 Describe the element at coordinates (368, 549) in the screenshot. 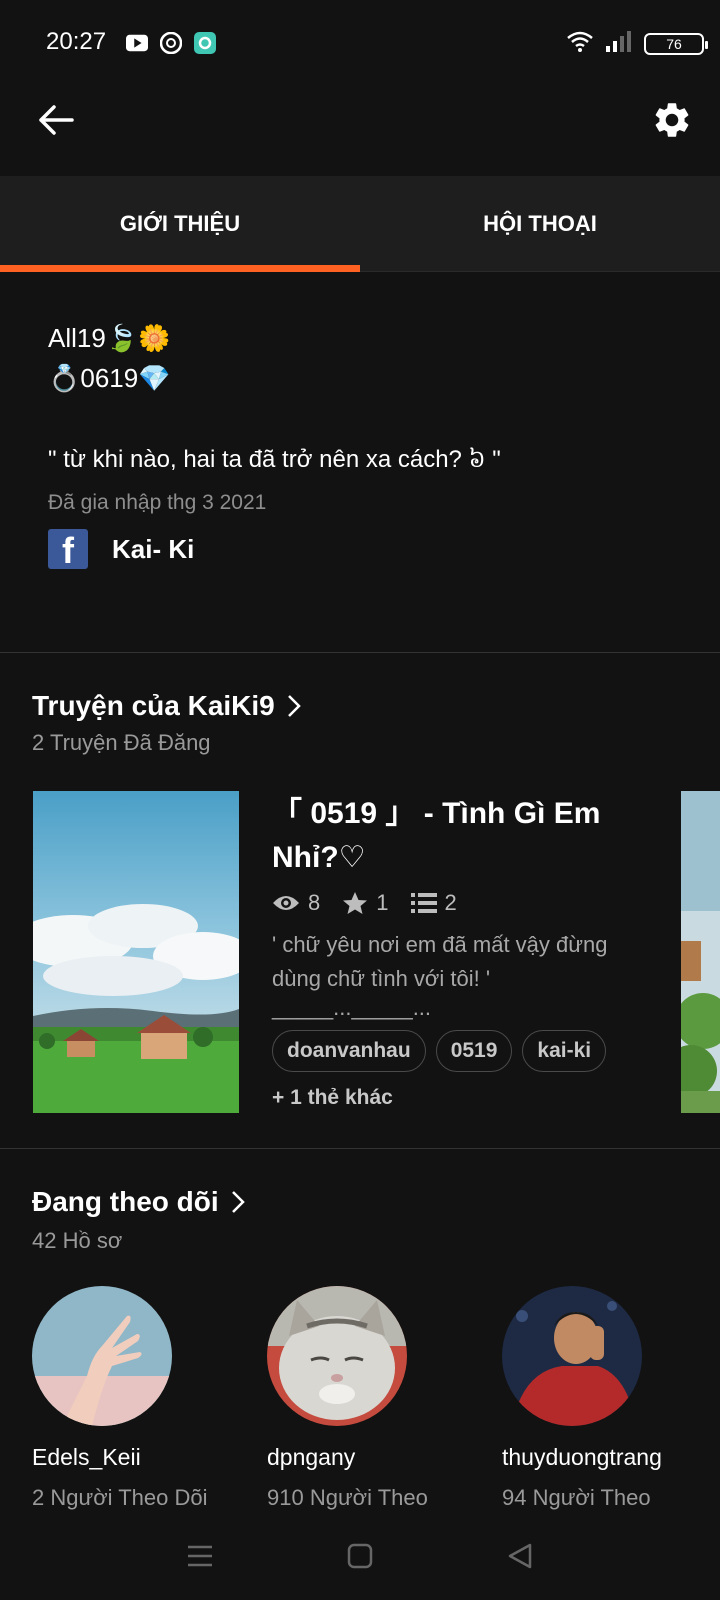

I see `facebook-link: f Kai- Ki` at that location.